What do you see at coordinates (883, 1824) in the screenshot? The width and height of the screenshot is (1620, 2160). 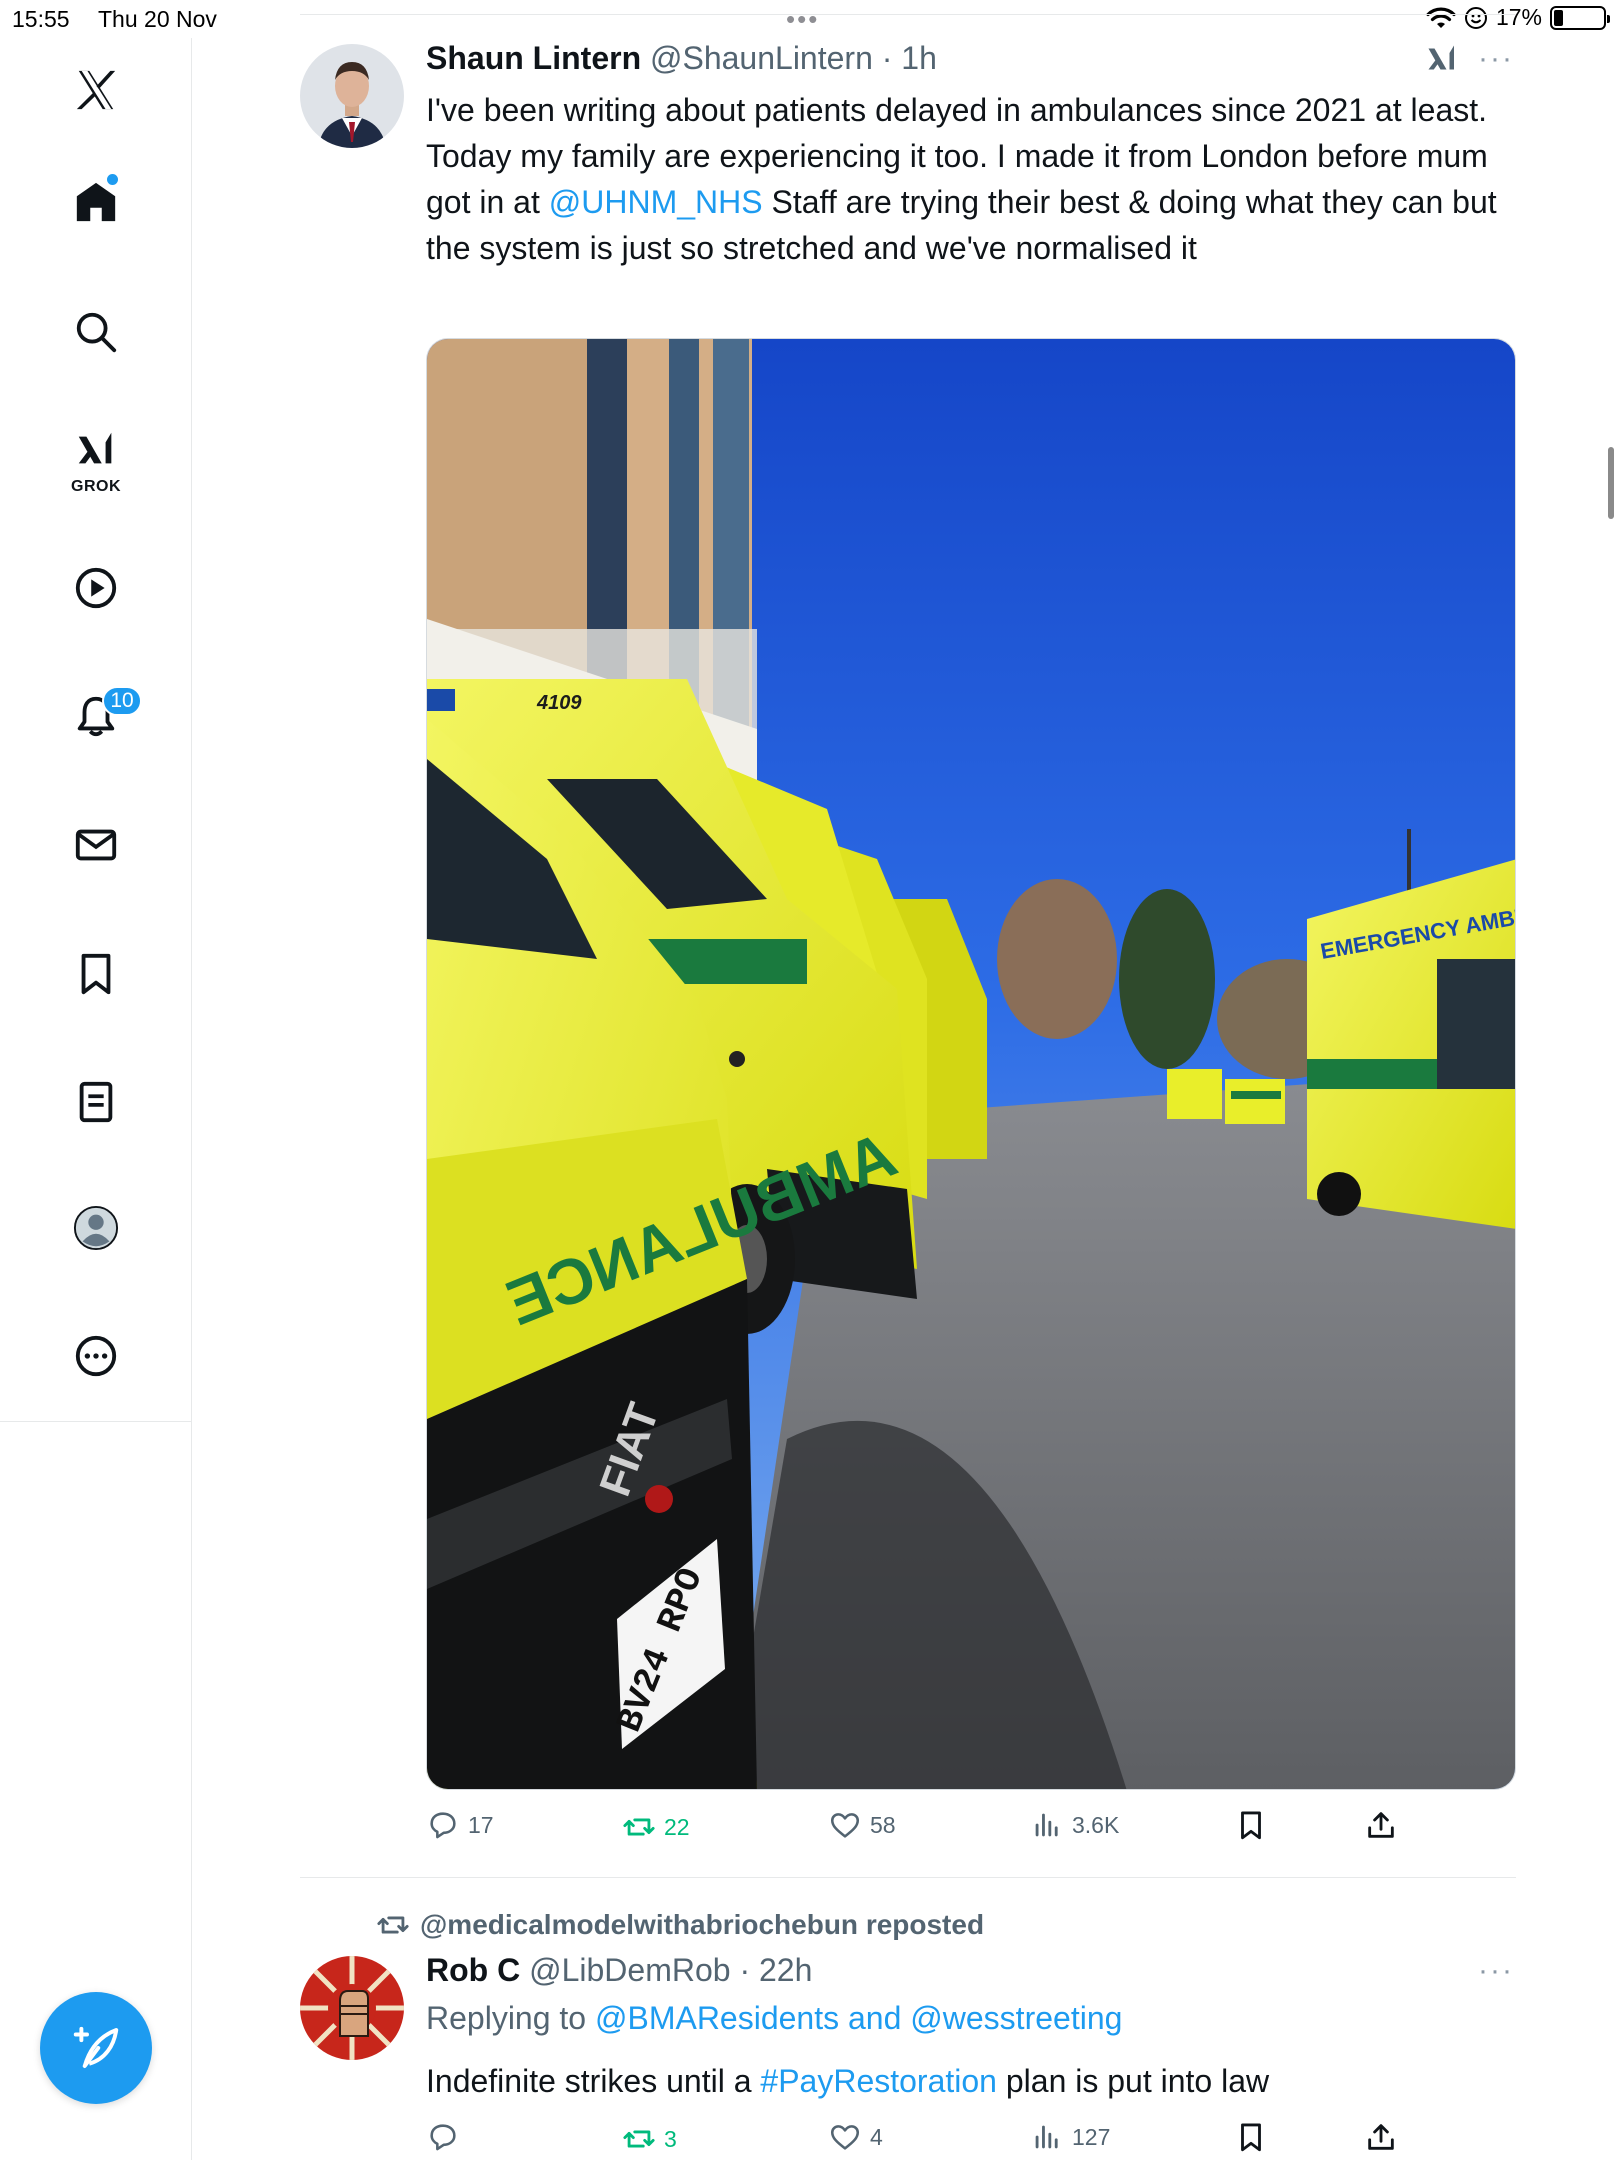 I see `like-count: 58` at bounding box center [883, 1824].